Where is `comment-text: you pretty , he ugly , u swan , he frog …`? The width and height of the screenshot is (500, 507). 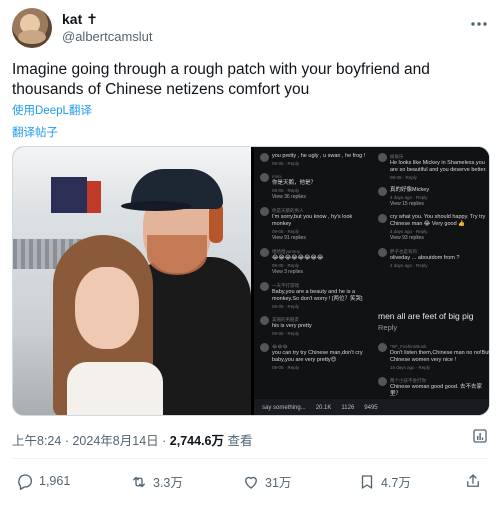 comment-text: you pretty , he ugly , u swan , he frog … is located at coordinates (319, 156).